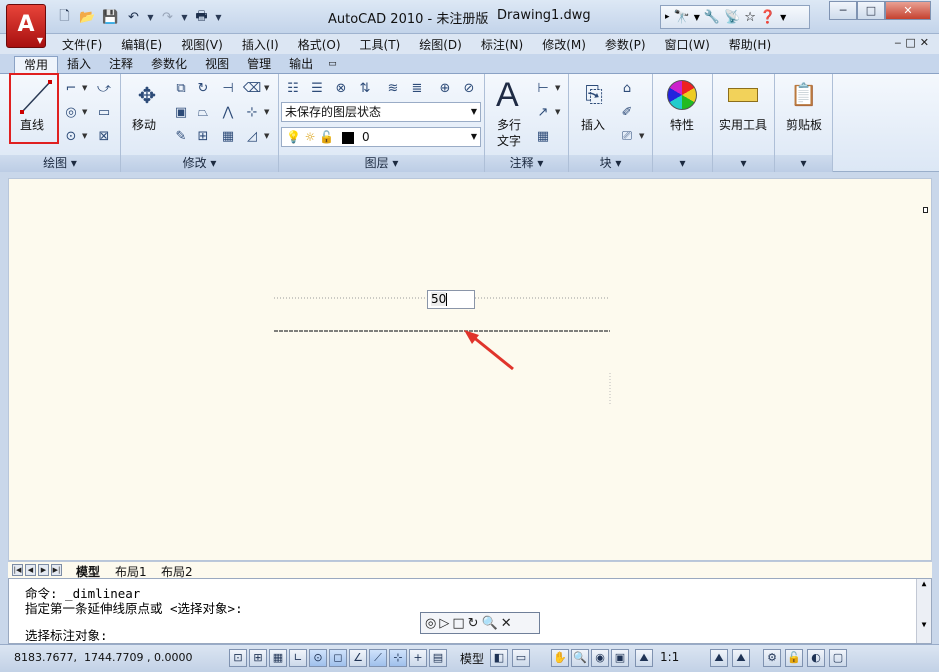  What do you see at coordinates (620, 658) in the screenshot?
I see `showmotion-icon: ▣` at bounding box center [620, 658].